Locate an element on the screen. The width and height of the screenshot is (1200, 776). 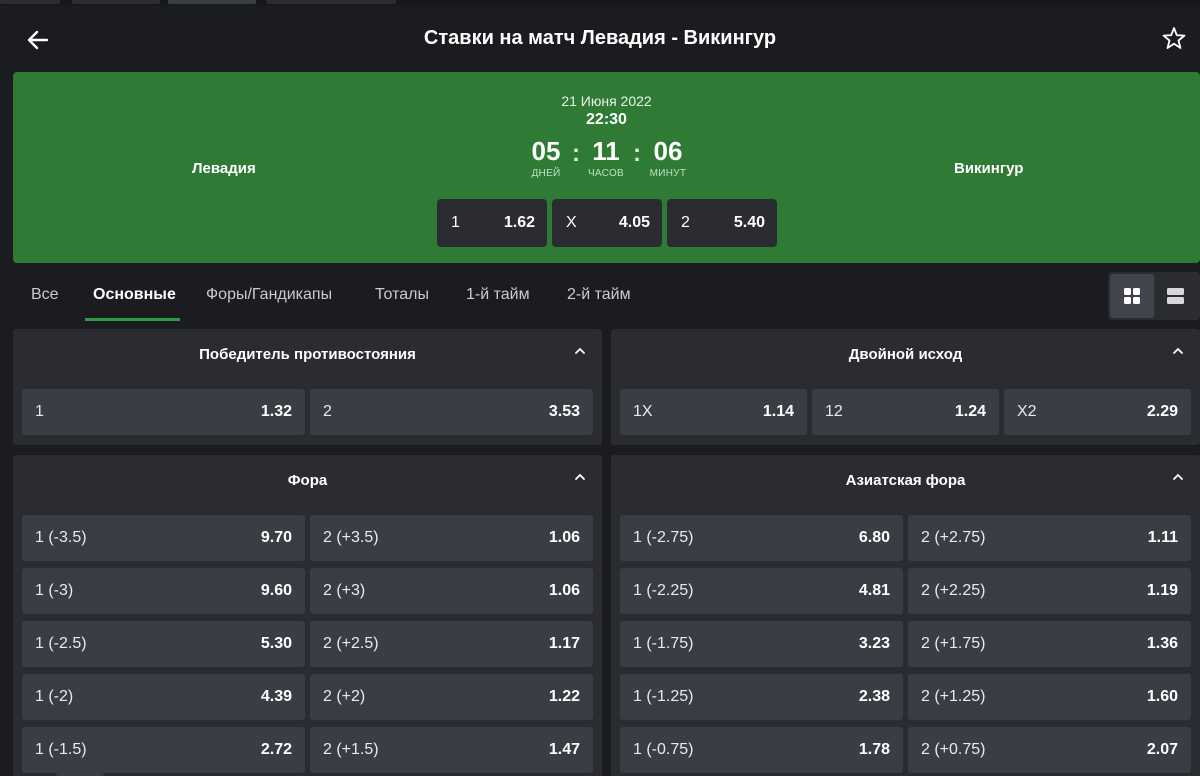
odd-label: 2 (+2) is located at coordinates (344, 696).